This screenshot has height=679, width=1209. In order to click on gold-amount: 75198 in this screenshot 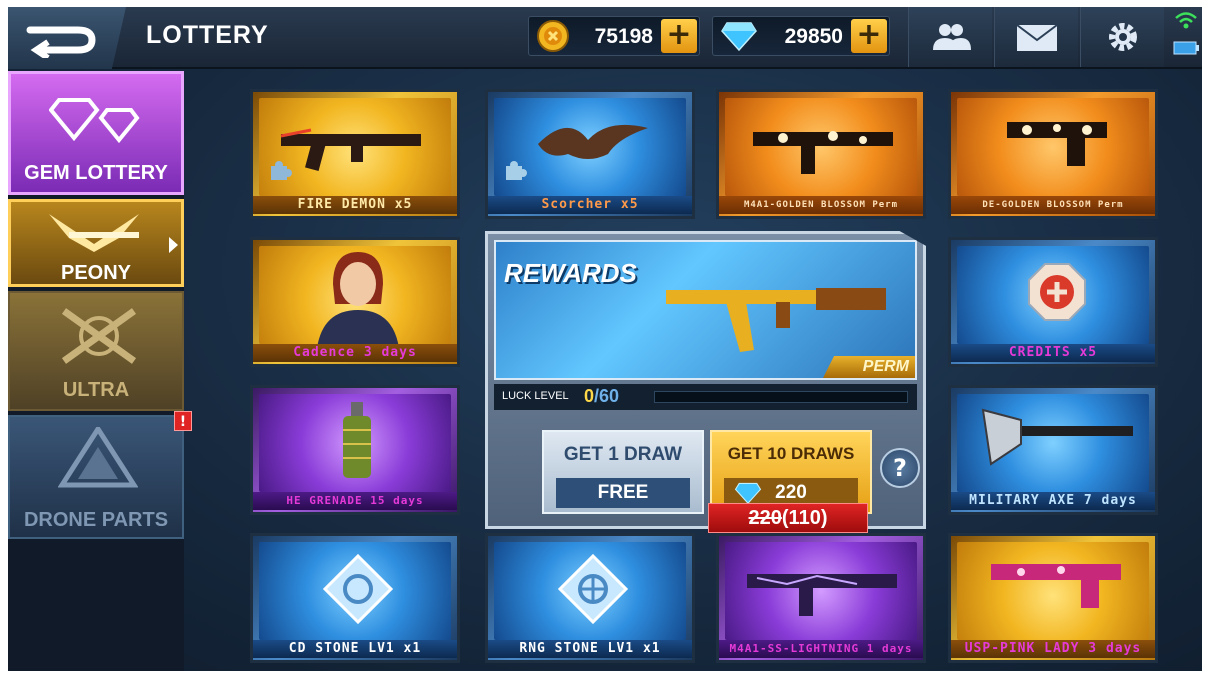, I will do `click(623, 36)`.